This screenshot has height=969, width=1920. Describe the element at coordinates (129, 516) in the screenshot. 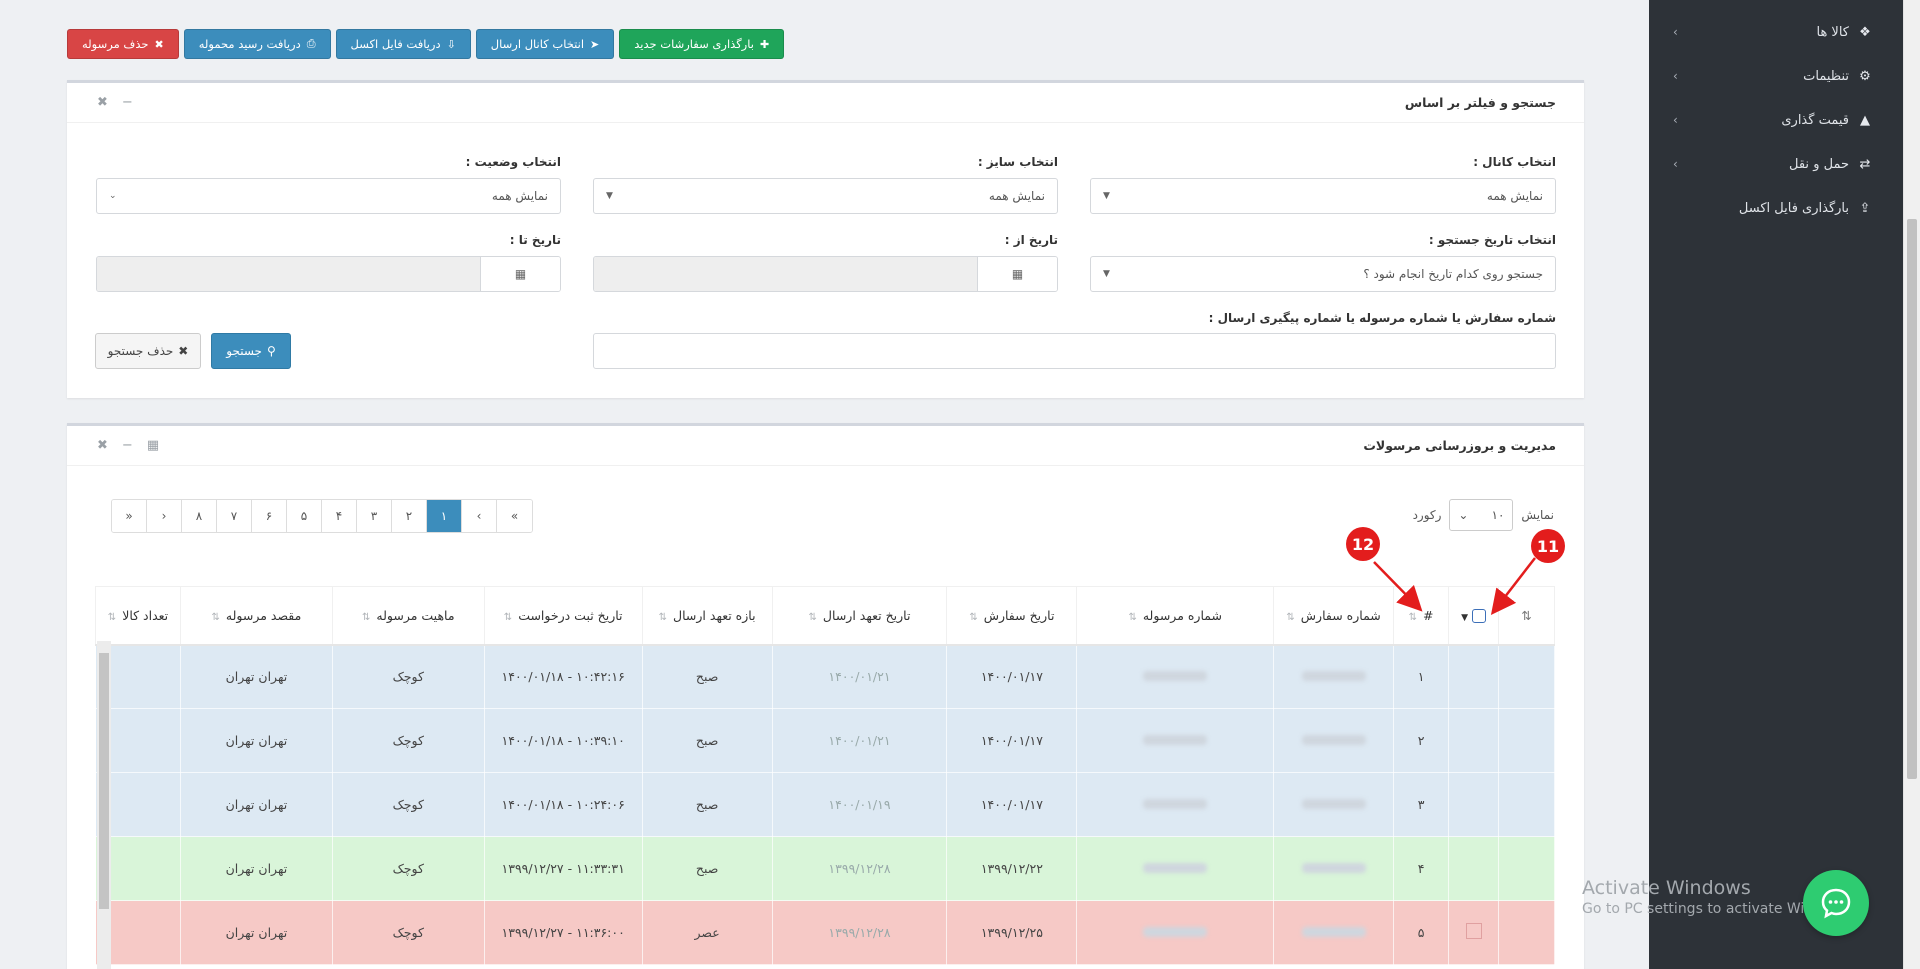

I see `page-last: »` at that location.